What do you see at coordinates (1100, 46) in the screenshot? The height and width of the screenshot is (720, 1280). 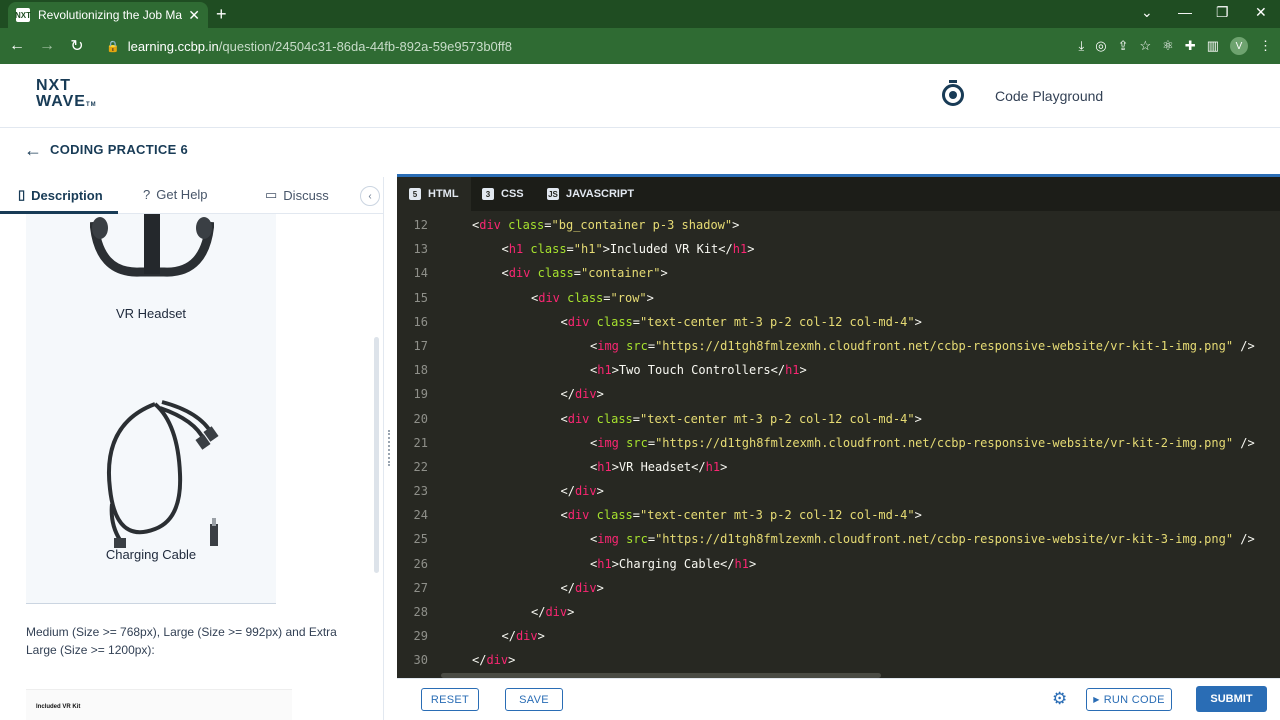 I see `visibility-icon: ◎` at bounding box center [1100, 46].